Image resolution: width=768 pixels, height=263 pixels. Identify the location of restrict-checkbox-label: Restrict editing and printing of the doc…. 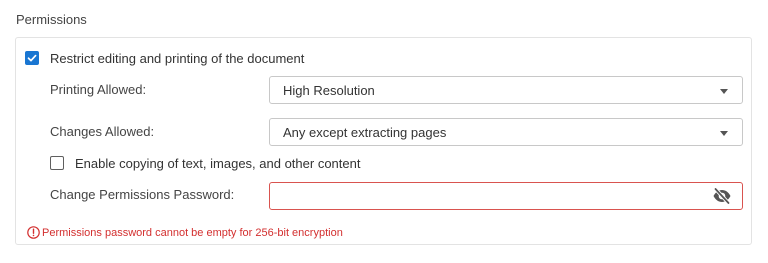
(177, 58).